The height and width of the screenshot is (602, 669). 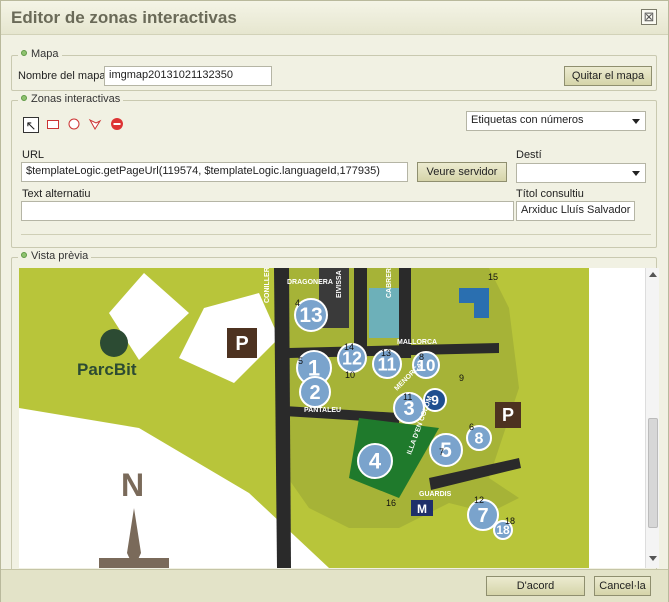 I want to click on dialog-footer: D'acord Cancel·la, so click(x=334, y=585).